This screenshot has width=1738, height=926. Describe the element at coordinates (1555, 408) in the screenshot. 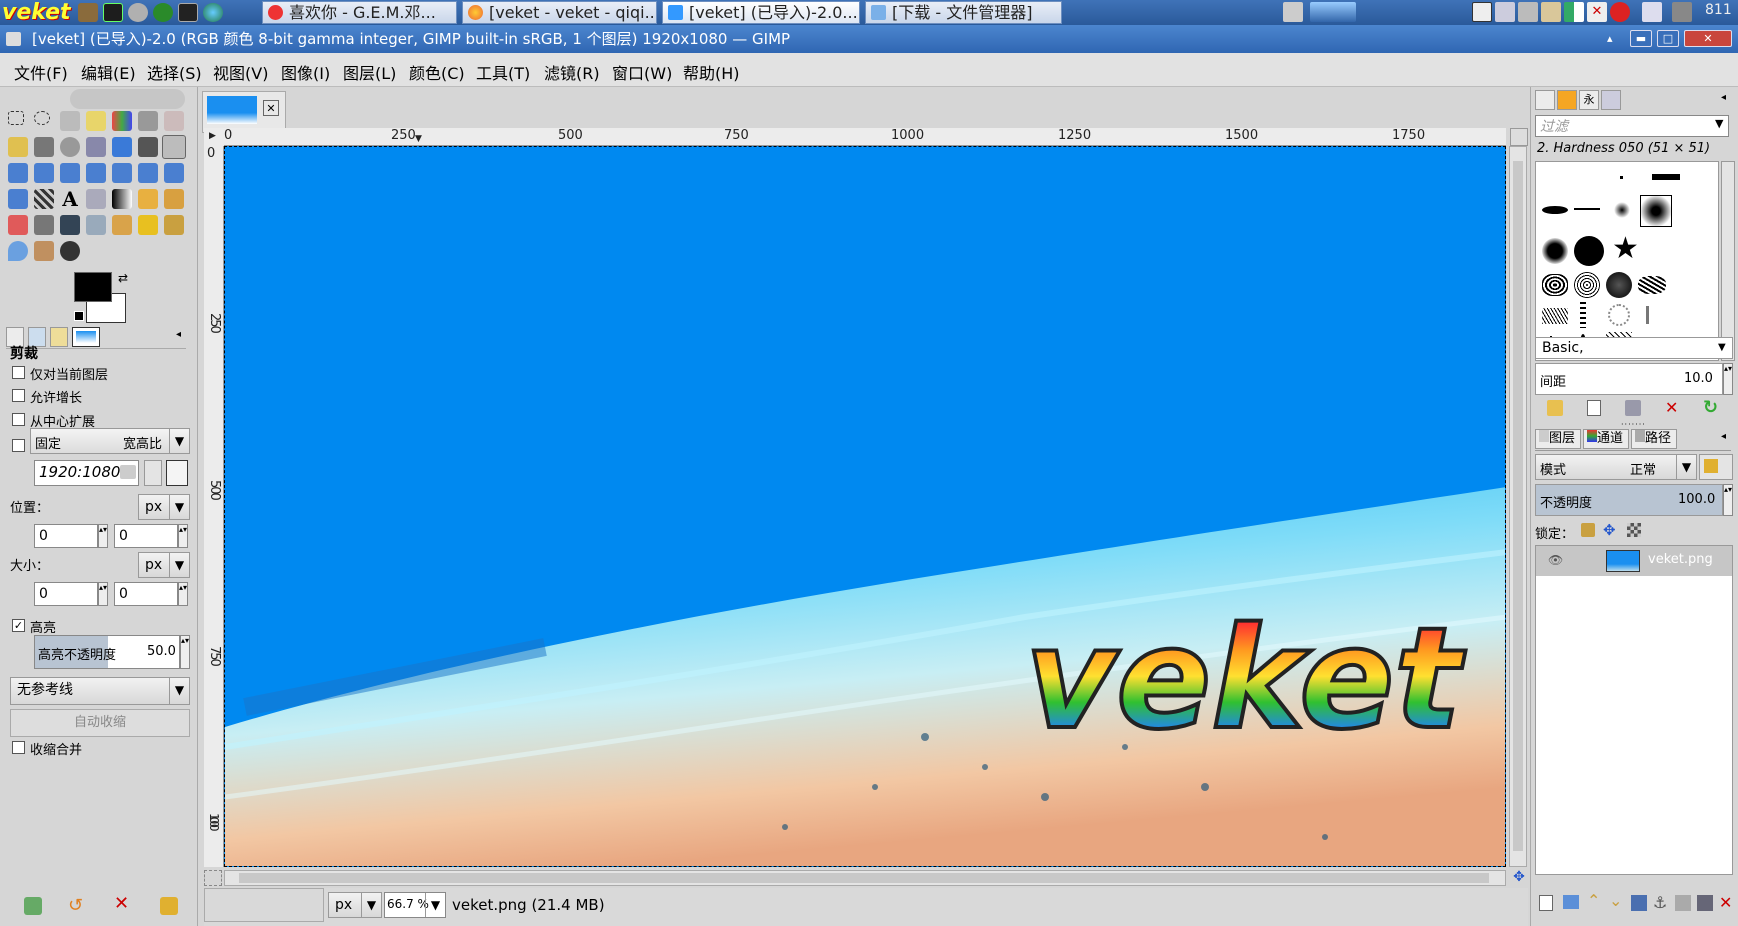

I see `edit-brush-icon` at that location.